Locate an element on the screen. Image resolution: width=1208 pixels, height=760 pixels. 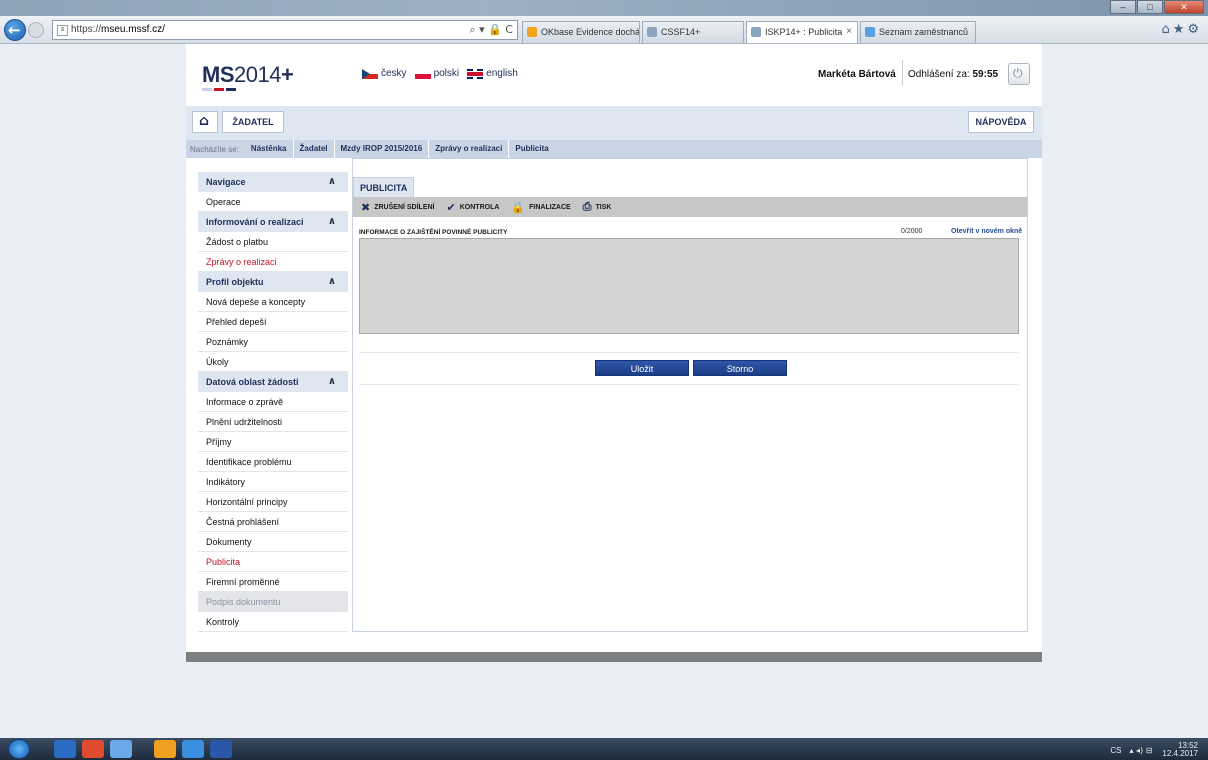
close-tab-icon: × is located at coordinates (849, 32).